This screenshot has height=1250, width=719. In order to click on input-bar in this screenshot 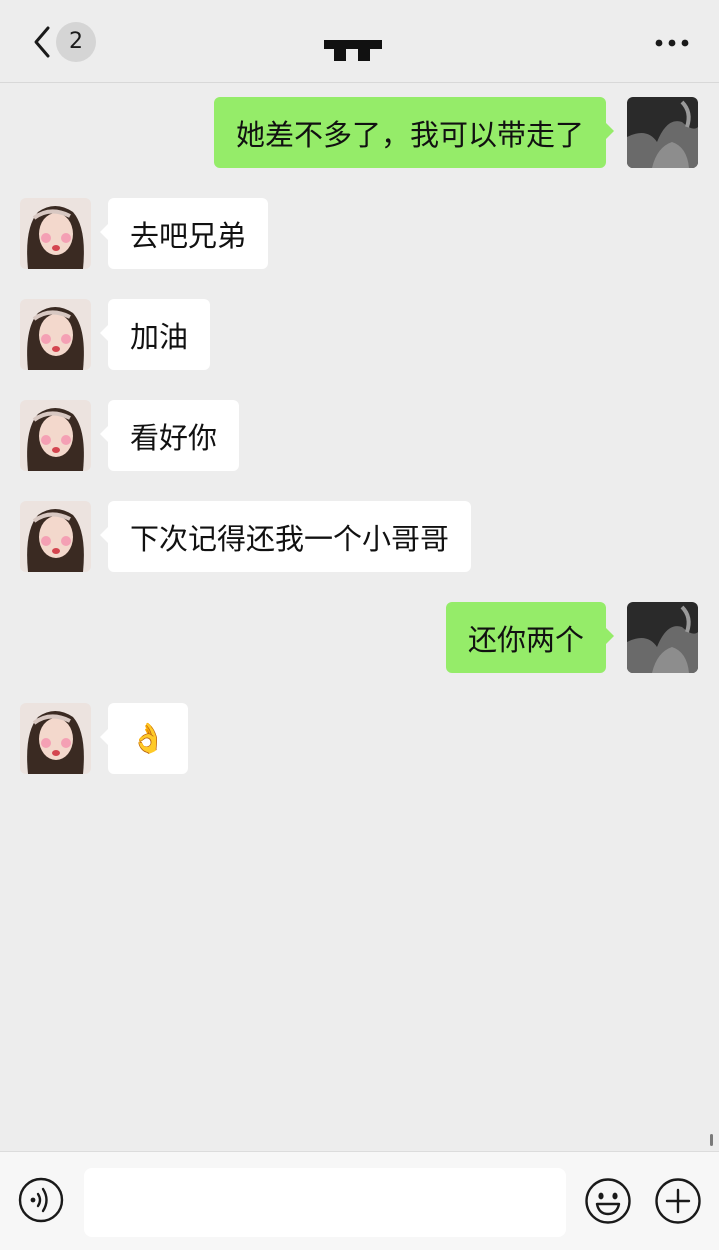, I will do `click(359, 1200)`.